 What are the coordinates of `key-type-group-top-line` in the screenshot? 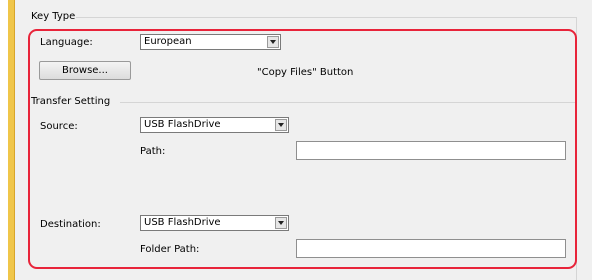 It's located at (326, 17).